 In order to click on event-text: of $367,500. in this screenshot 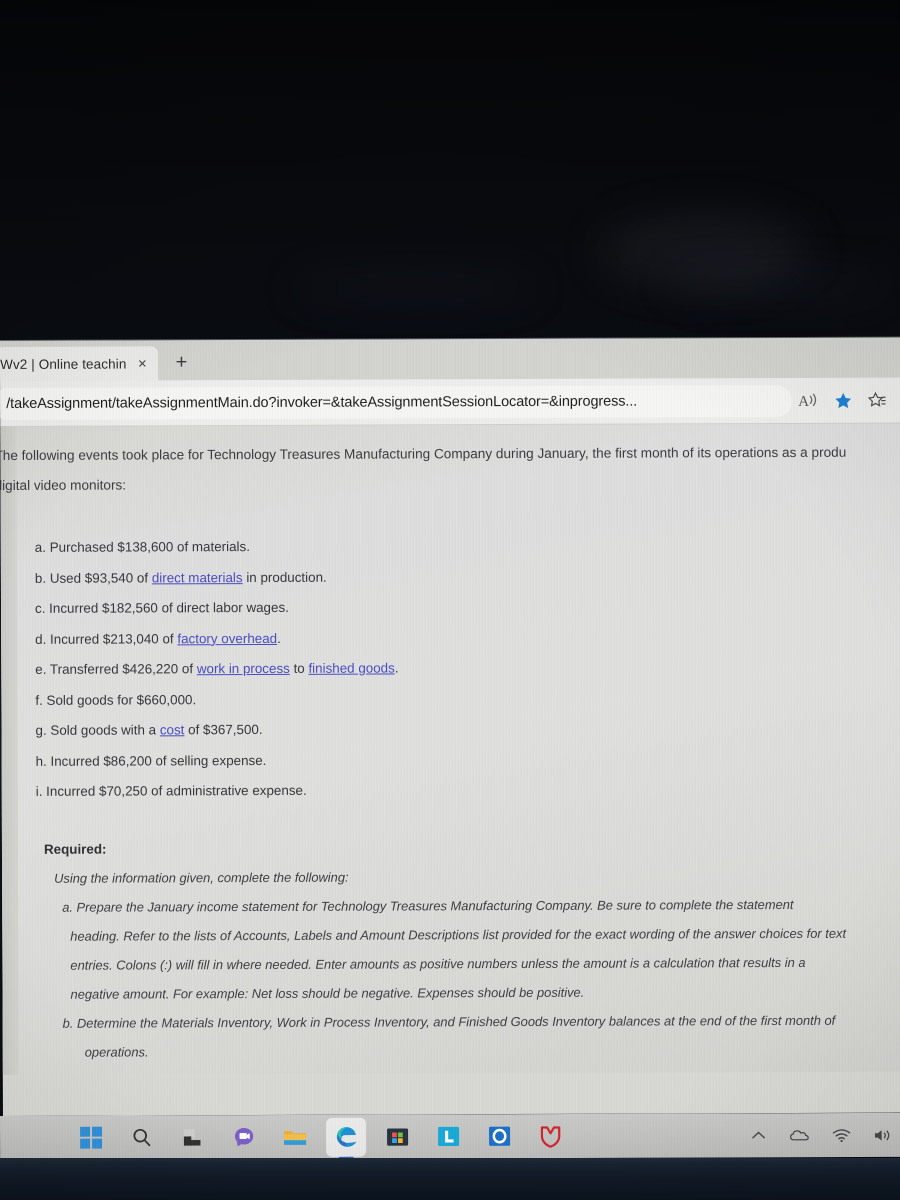, I will do `click(223, 729)`.